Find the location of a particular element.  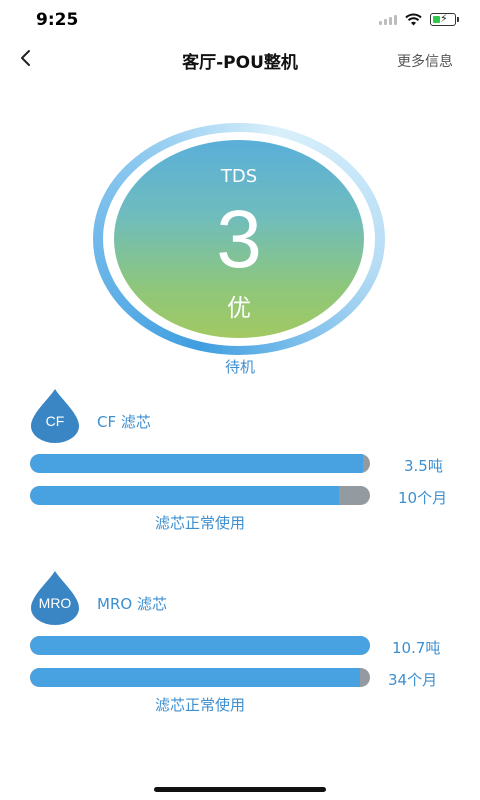

cellular-signal-icon is located at coordinates (388, 19).